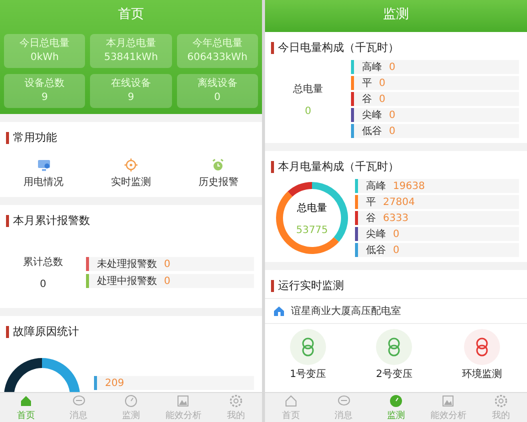  I want to click on legend-label: 处理中报警数, so click(127, 281).